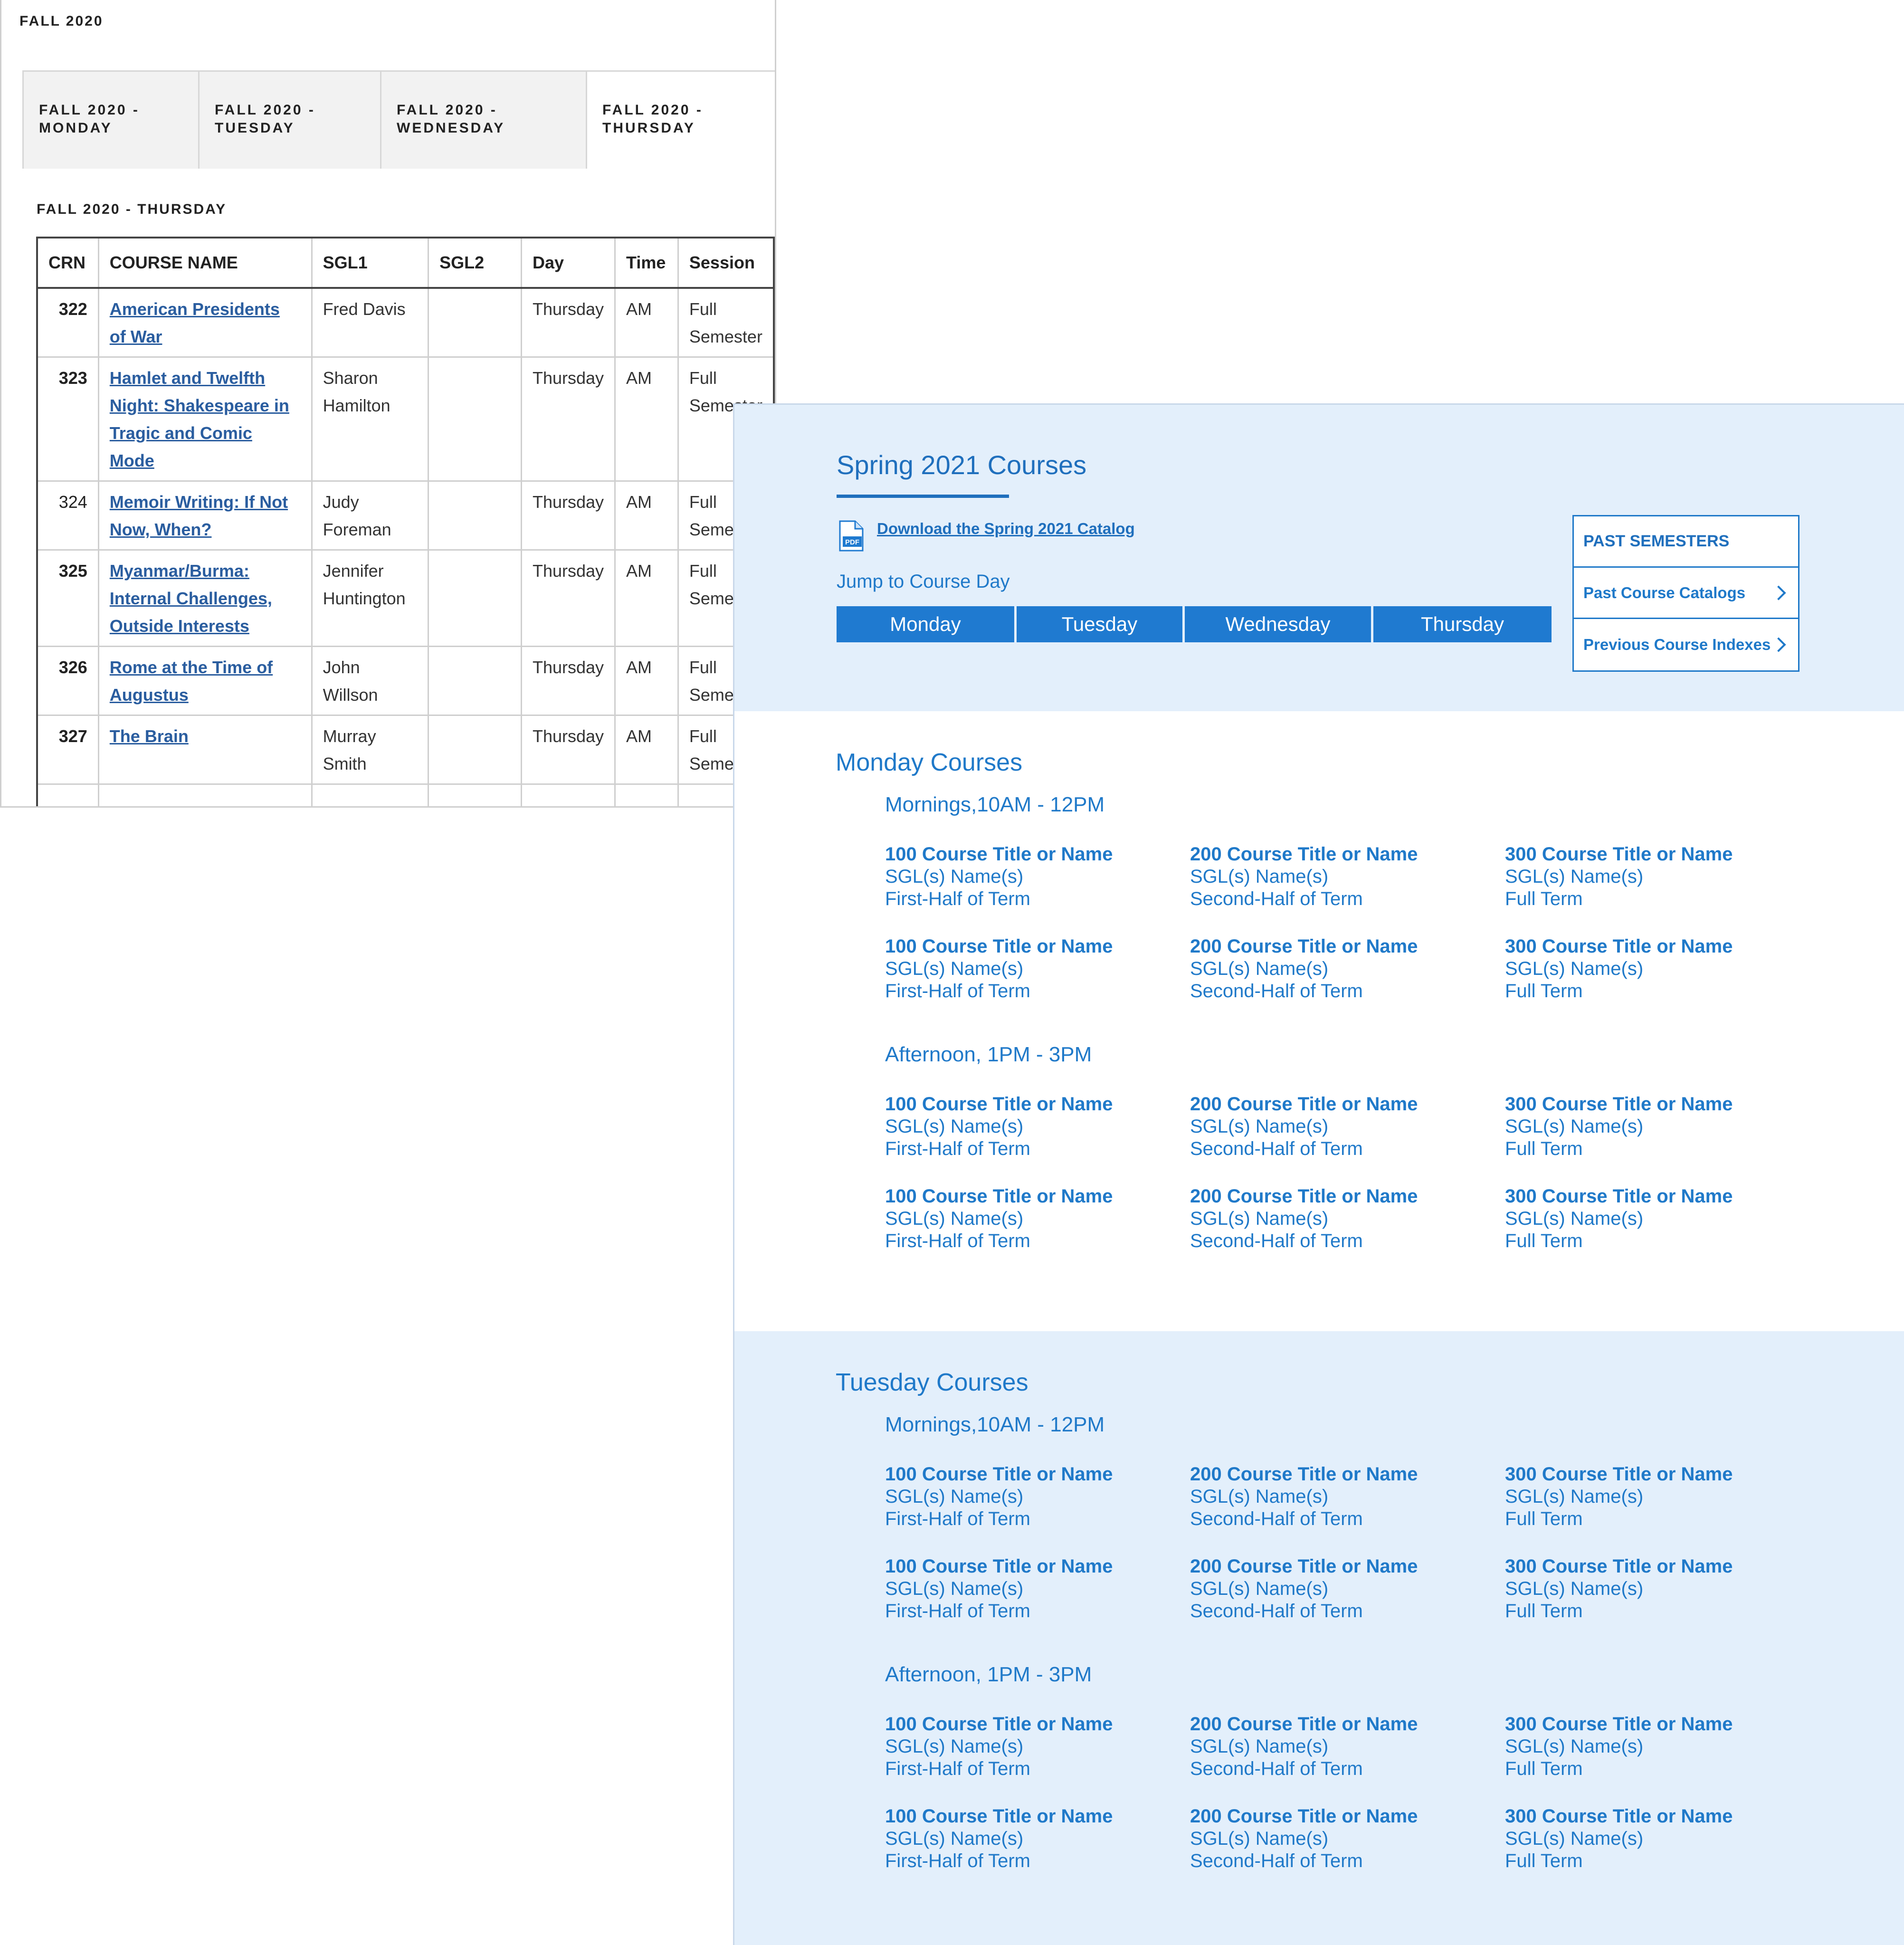 The height and width of the screenshot is (1945, 1904). Describe the element at coordinates (475, 263) in the screenshot. I see `header-sgl2: SGL2` at that location.